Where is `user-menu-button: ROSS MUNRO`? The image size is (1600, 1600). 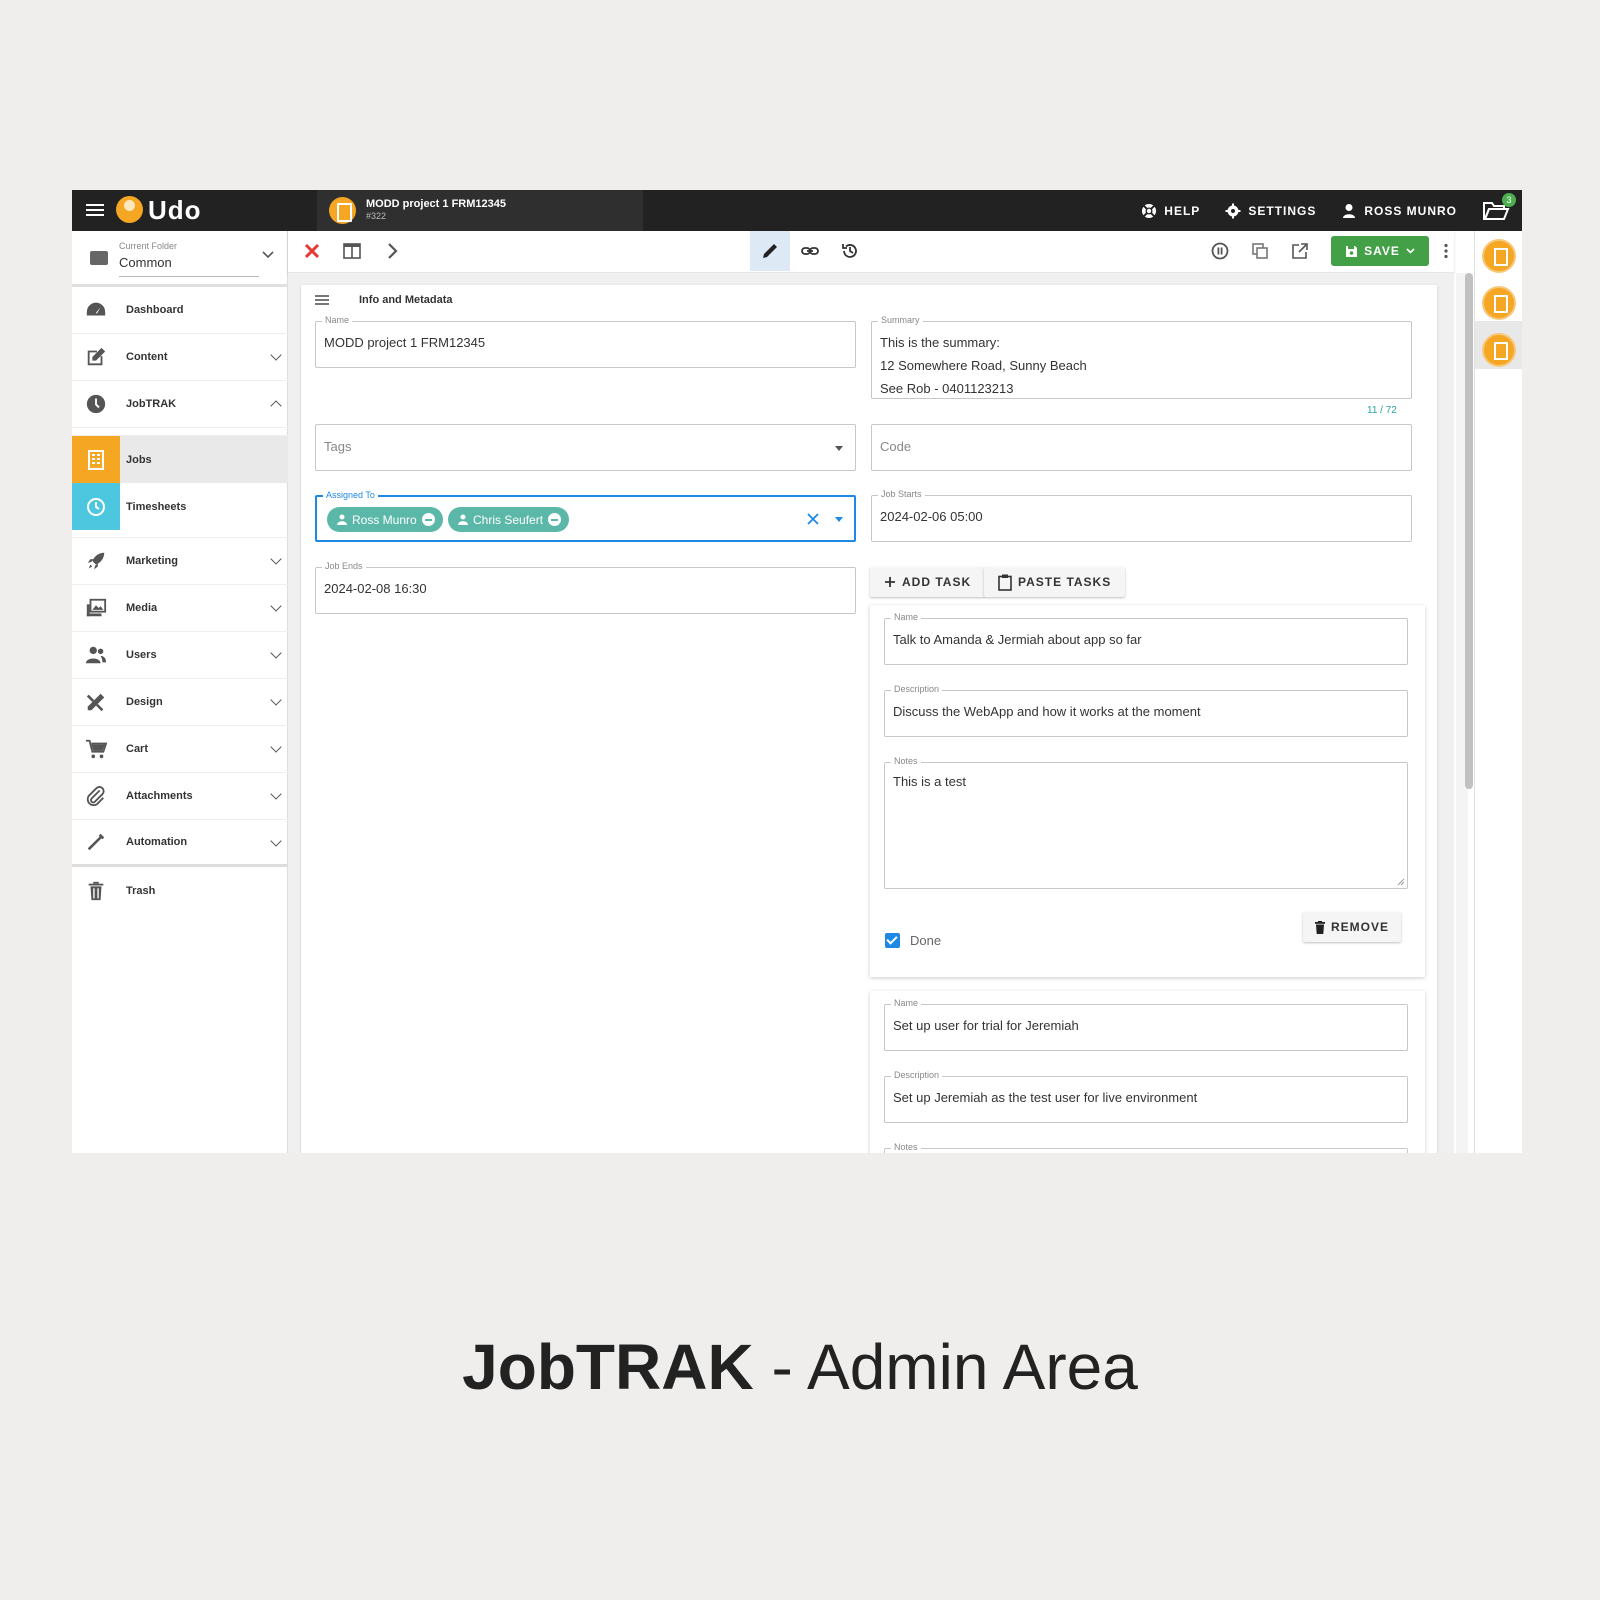 user-menu-button: ROSS MUNRO is located at coordinates (1399, 211).